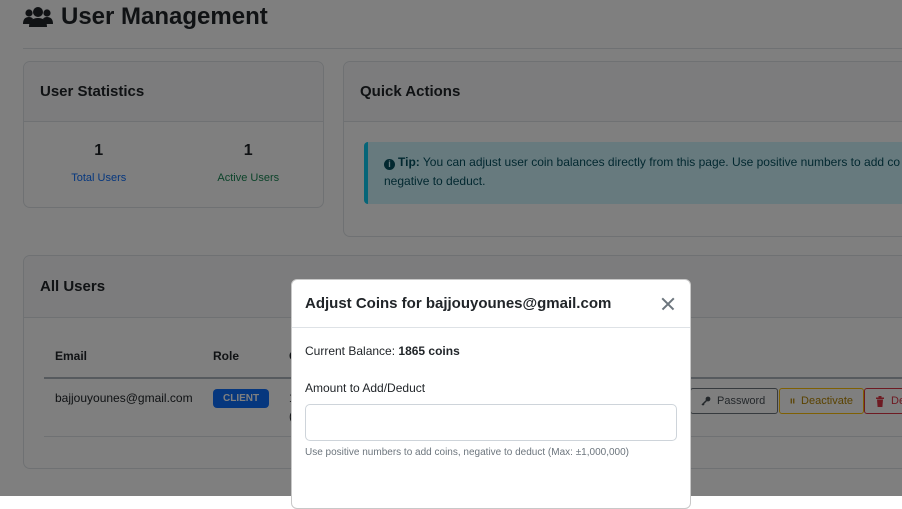 This screenshot has width=902, height=509. I want to click on current-balance: Current Balance: 1865 coins, so click(491, 351).